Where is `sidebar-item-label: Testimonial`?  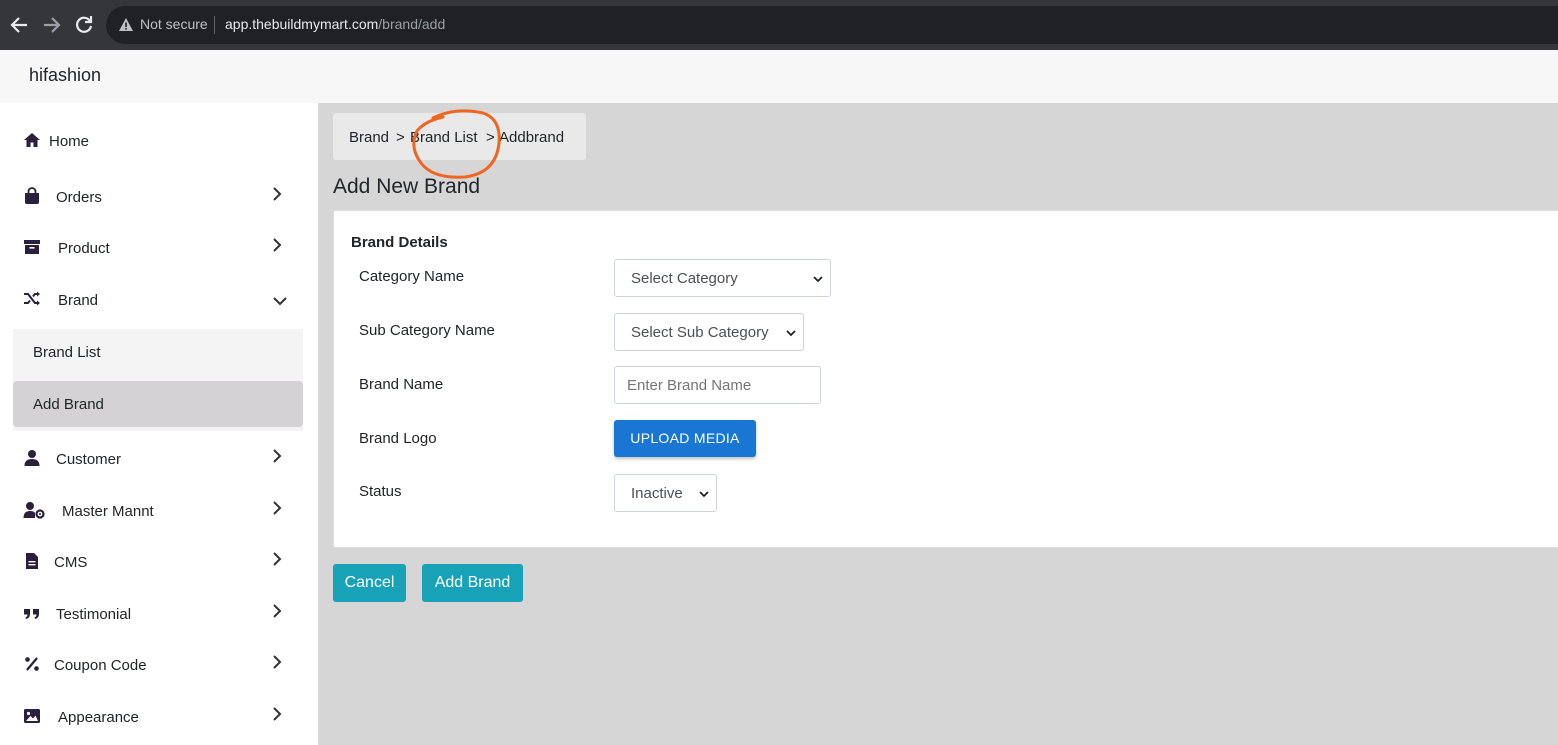
sidebar-item-label: Testimonial is located at coordinates (94, 614).